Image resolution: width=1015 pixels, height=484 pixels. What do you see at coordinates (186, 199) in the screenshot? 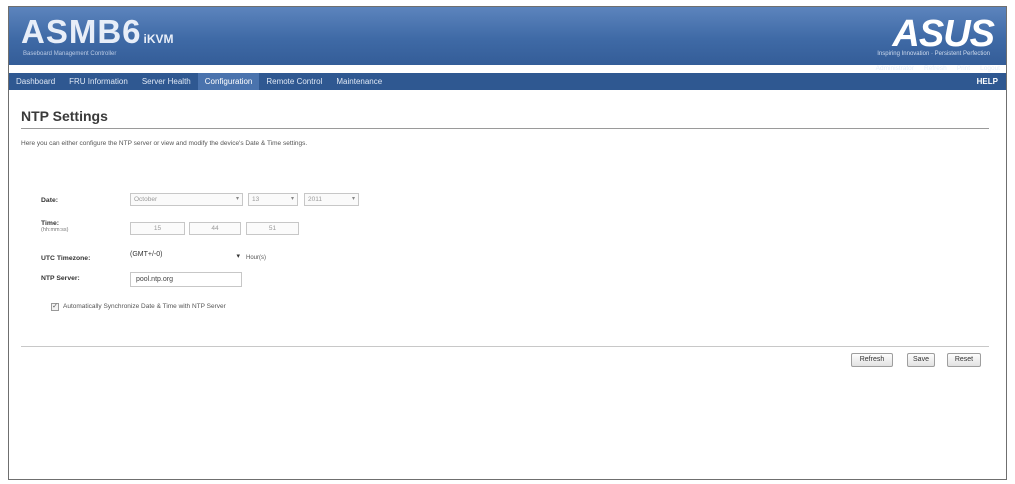
I see `month-select: October ▾` at bounding box center [186, 199].